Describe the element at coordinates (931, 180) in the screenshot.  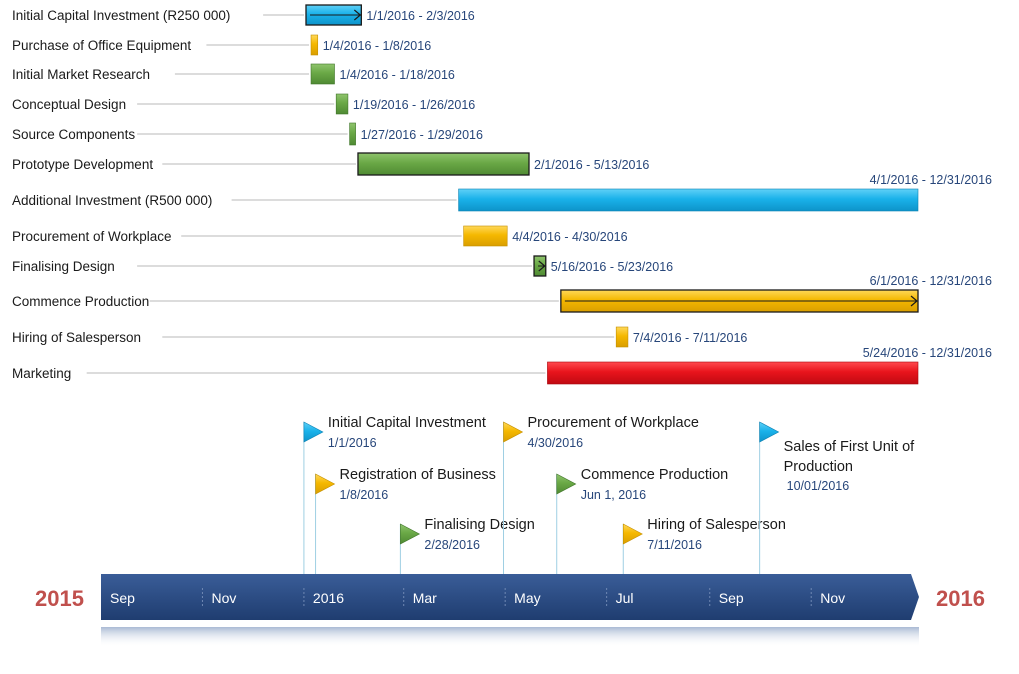
I see `task-date-range: 4/1/2016 - 12/31/2016` at that location.